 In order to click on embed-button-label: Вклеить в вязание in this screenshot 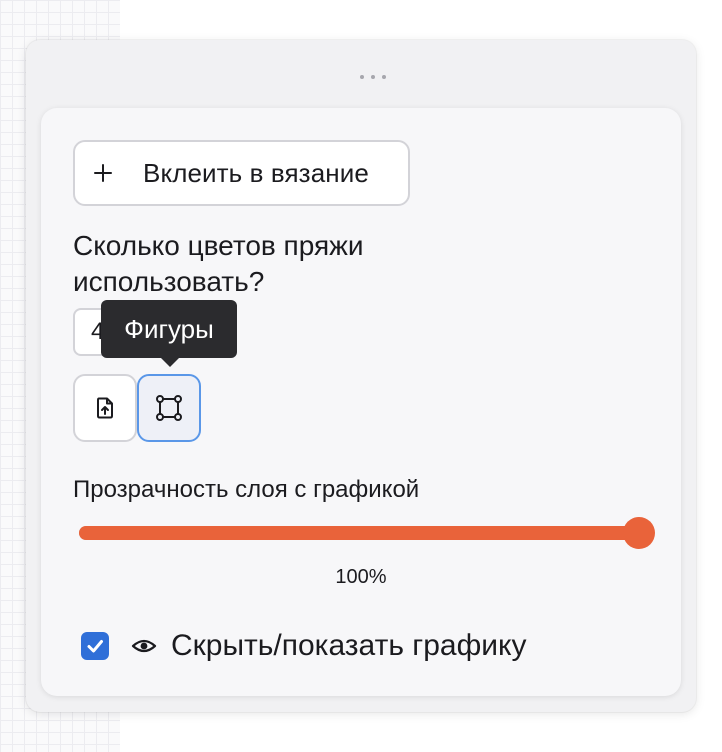, I will do `click(256, 172)`.